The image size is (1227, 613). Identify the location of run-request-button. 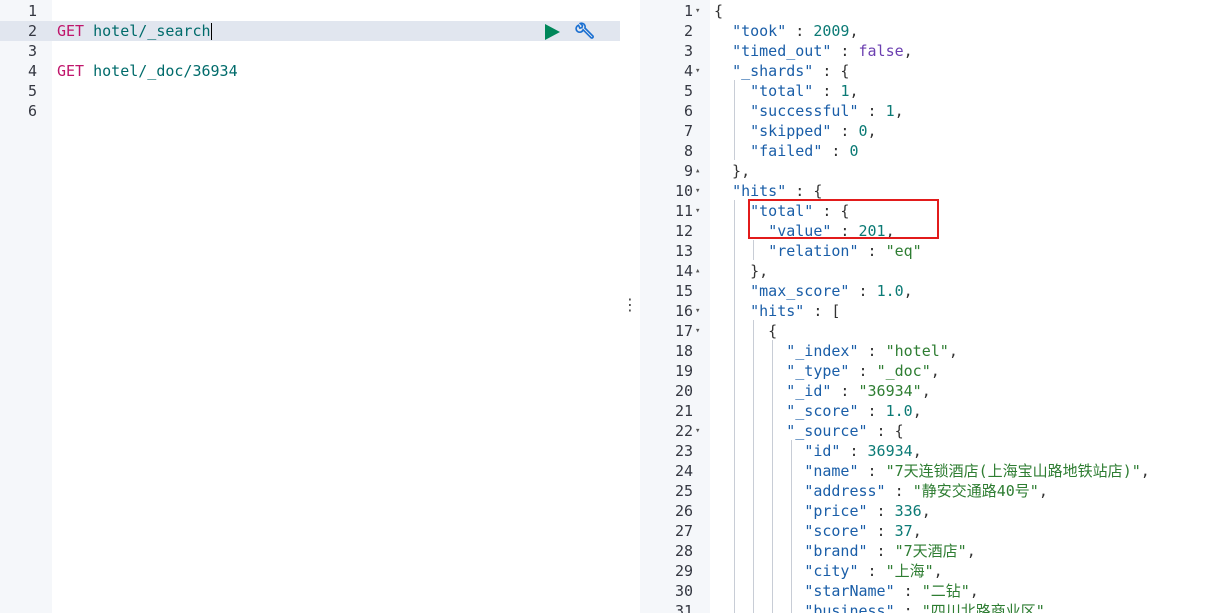
(552, 32).